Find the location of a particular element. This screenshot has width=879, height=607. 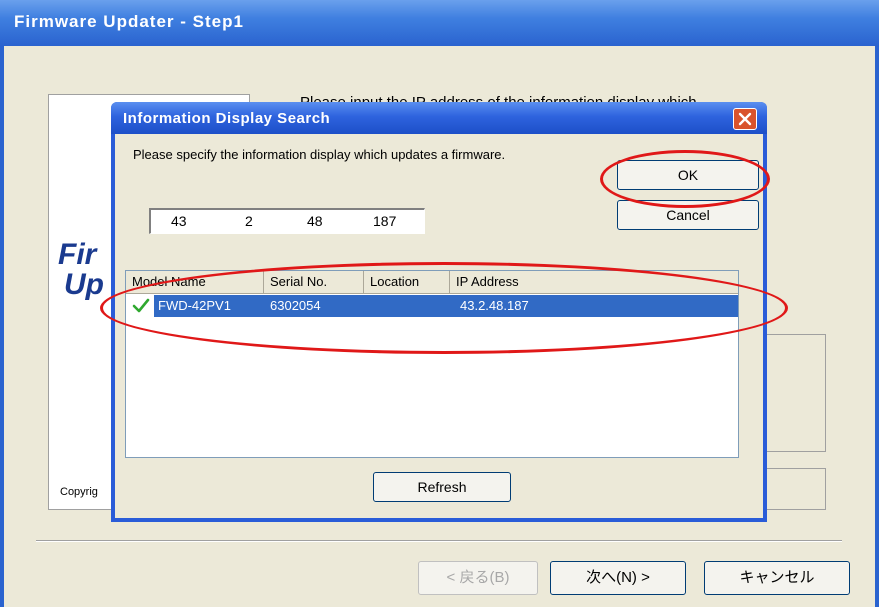

ip-octet-2: 2 is located at coordinates (249, 221).